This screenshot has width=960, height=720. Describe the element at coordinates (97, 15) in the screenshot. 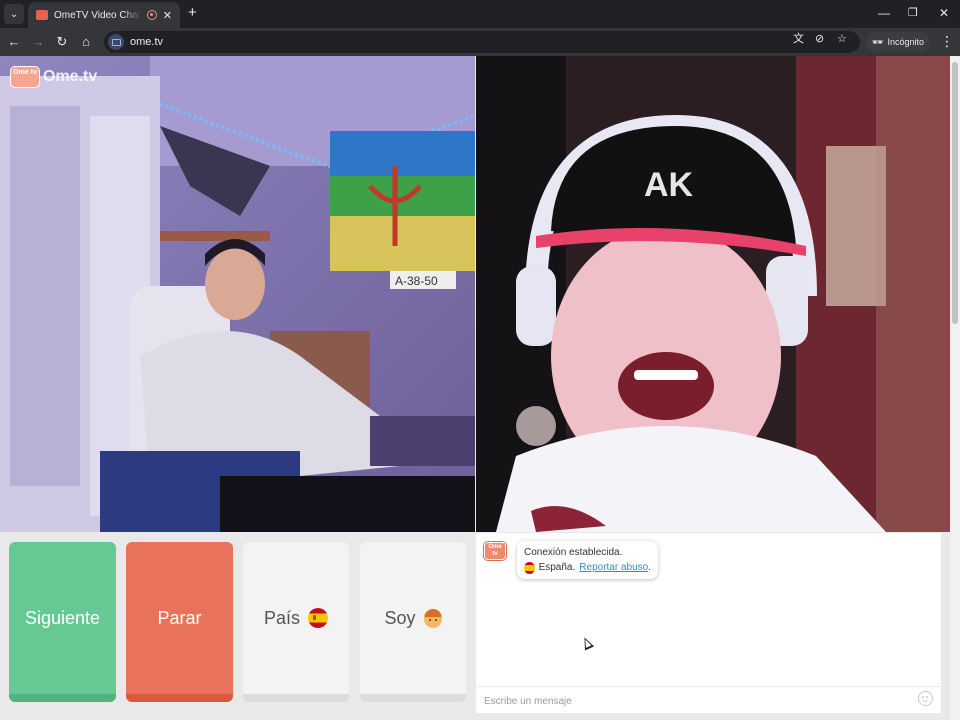

I see `tab-title: OmeTV Video Chat — Omegle alternative` at that location.